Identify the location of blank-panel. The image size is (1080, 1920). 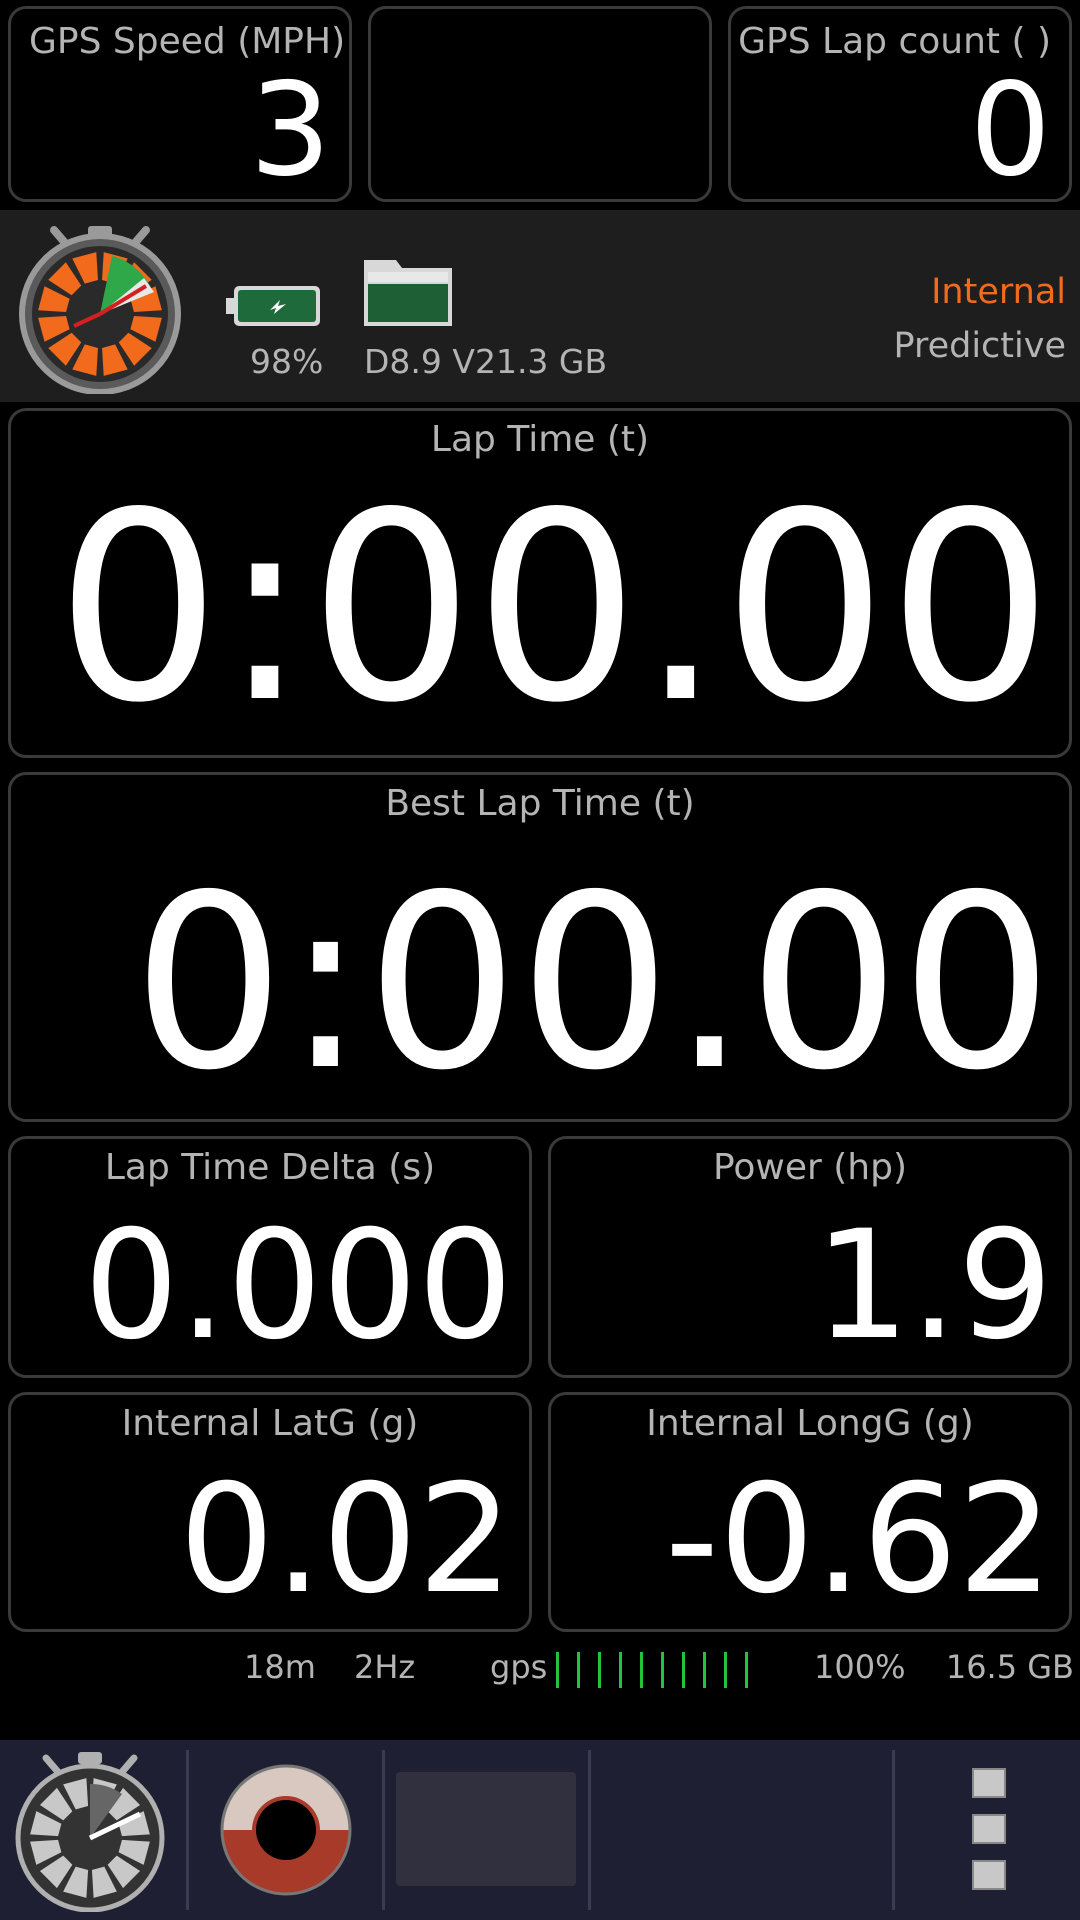
(486, 1829).